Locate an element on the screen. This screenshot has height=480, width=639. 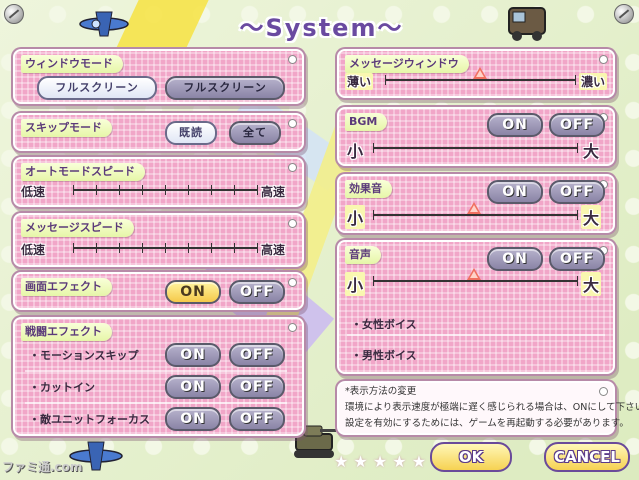
motion-skip-on-button: ON is located at coordinates (193, 355).